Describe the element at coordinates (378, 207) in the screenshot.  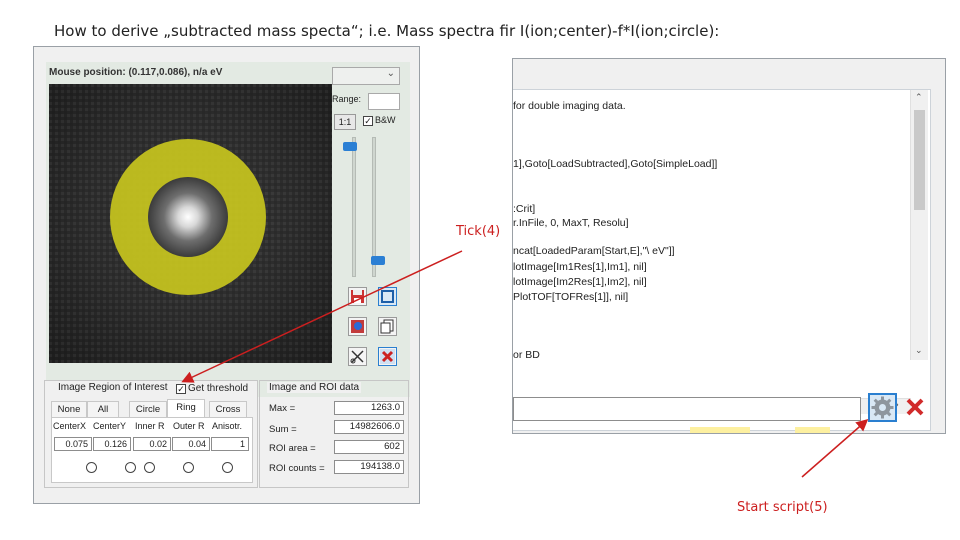
I see `bottom-level-slider` at that location.